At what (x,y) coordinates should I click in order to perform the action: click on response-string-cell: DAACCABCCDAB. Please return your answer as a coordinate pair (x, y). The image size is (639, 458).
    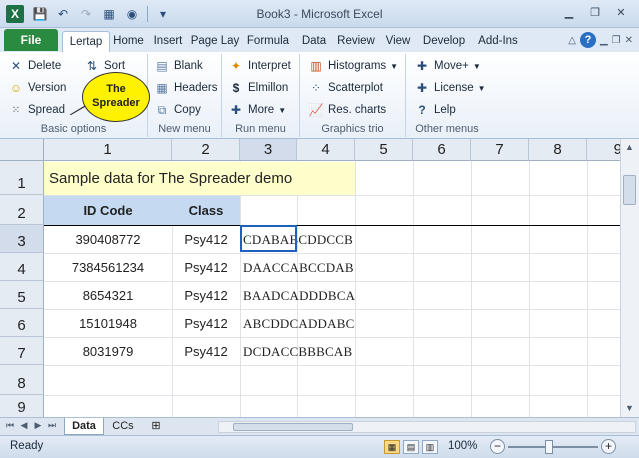
    Looking at the image, I should click on (297, 267).